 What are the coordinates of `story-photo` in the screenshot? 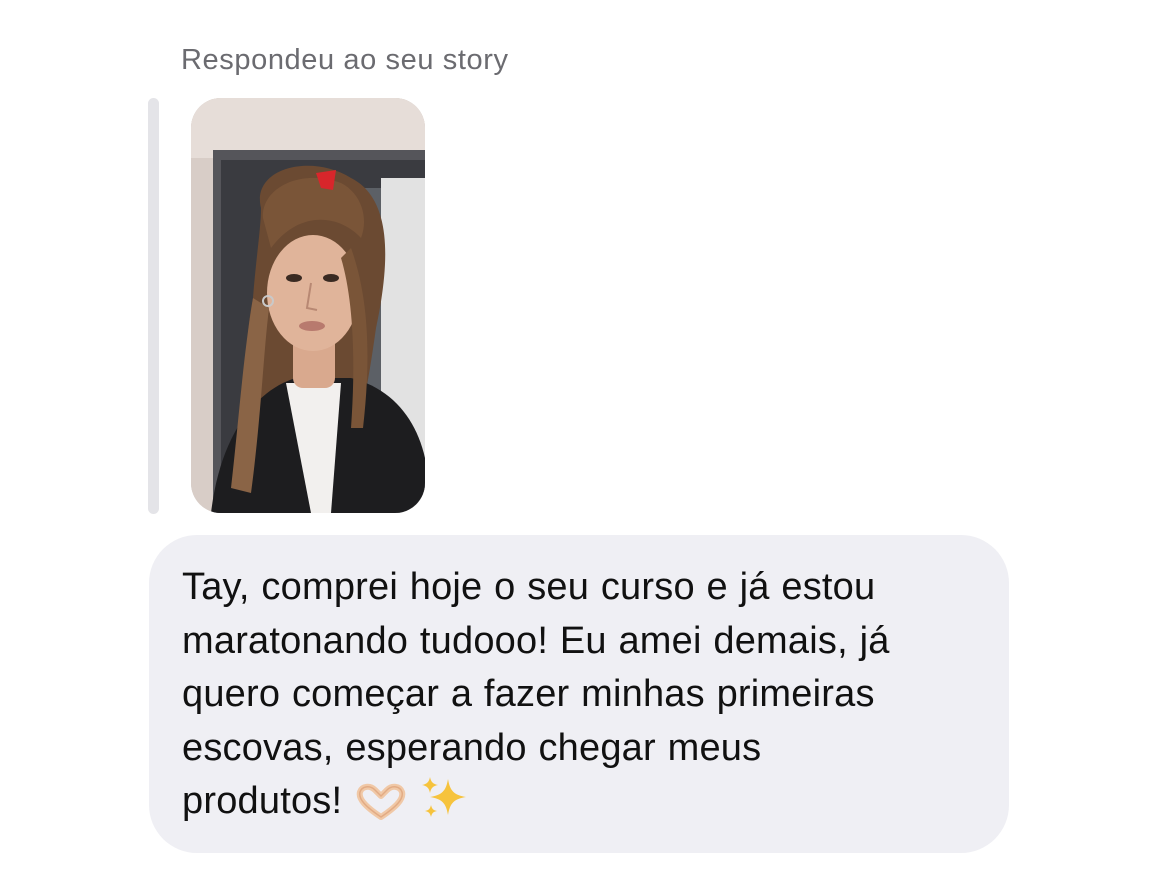 It's located at (308, 305).